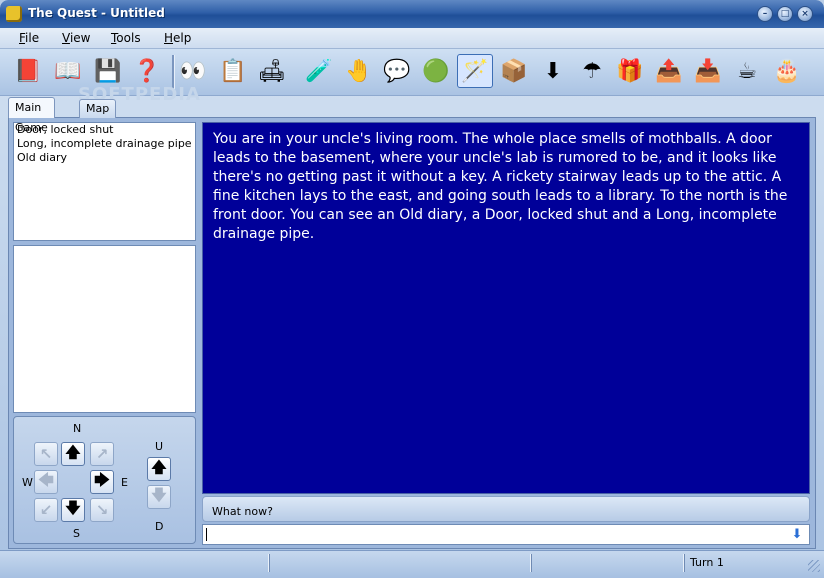 The width and height of the screenshot is (824, 578). I want to click on north-button: 🡅, so click(73, 454).